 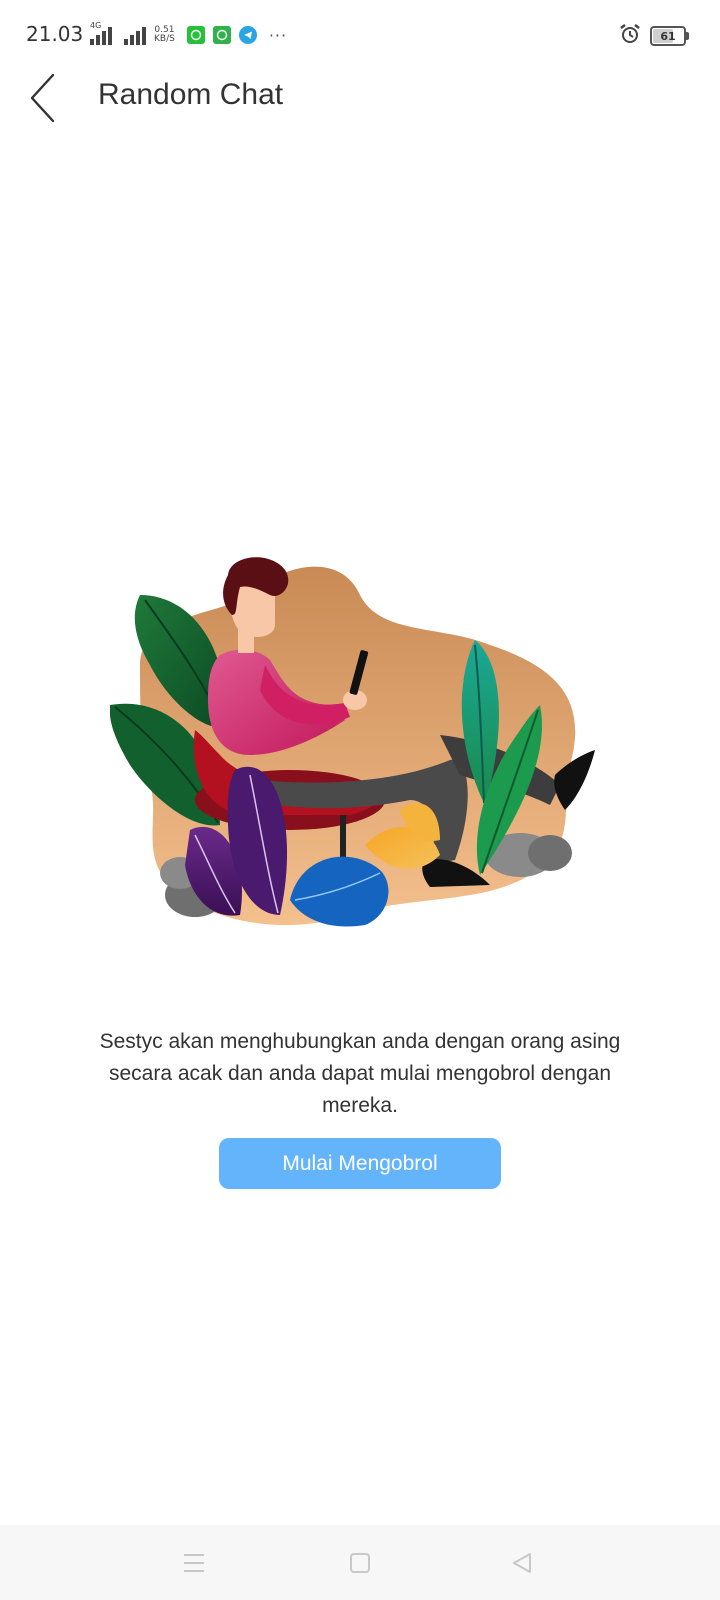 I want to click on status-right: 61, so click(x=653, y=36).